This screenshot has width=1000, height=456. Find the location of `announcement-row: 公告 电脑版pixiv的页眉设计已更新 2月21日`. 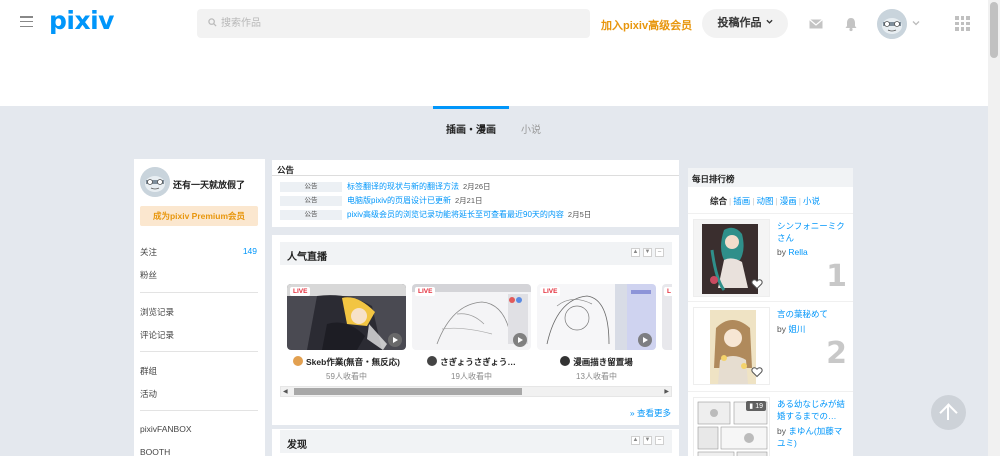

announcement-row: 公告 电脑版pixiv的页眉设计已更新 2月21日 is located at coordinates (381, 200).